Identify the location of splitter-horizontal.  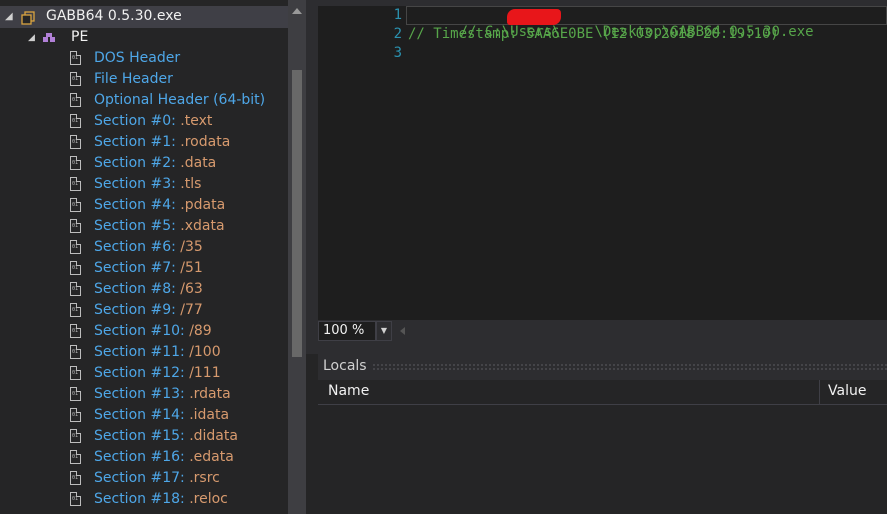
(596, 348).